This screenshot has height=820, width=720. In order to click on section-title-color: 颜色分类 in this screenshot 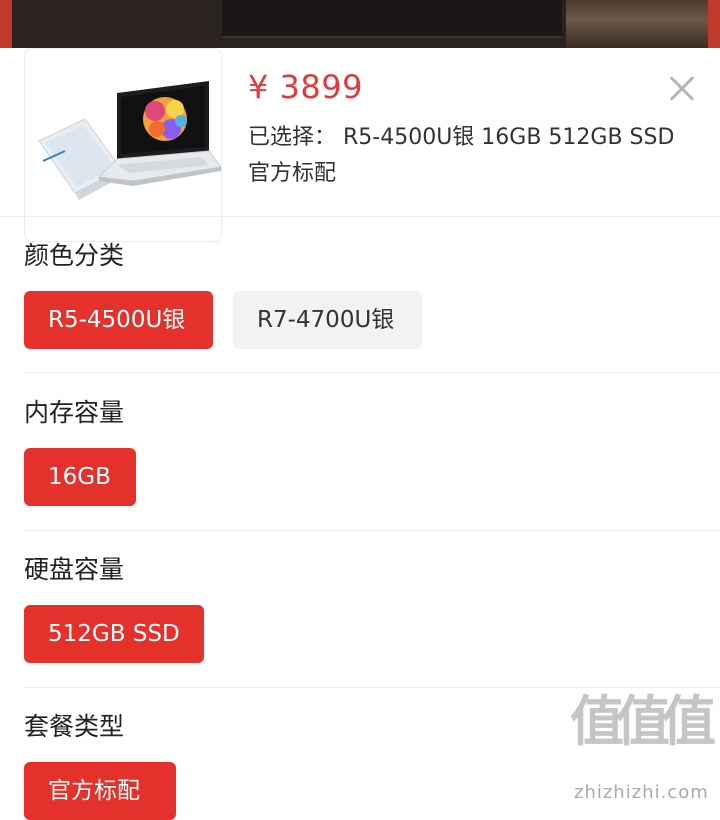, I will do `click(74, 255)`.